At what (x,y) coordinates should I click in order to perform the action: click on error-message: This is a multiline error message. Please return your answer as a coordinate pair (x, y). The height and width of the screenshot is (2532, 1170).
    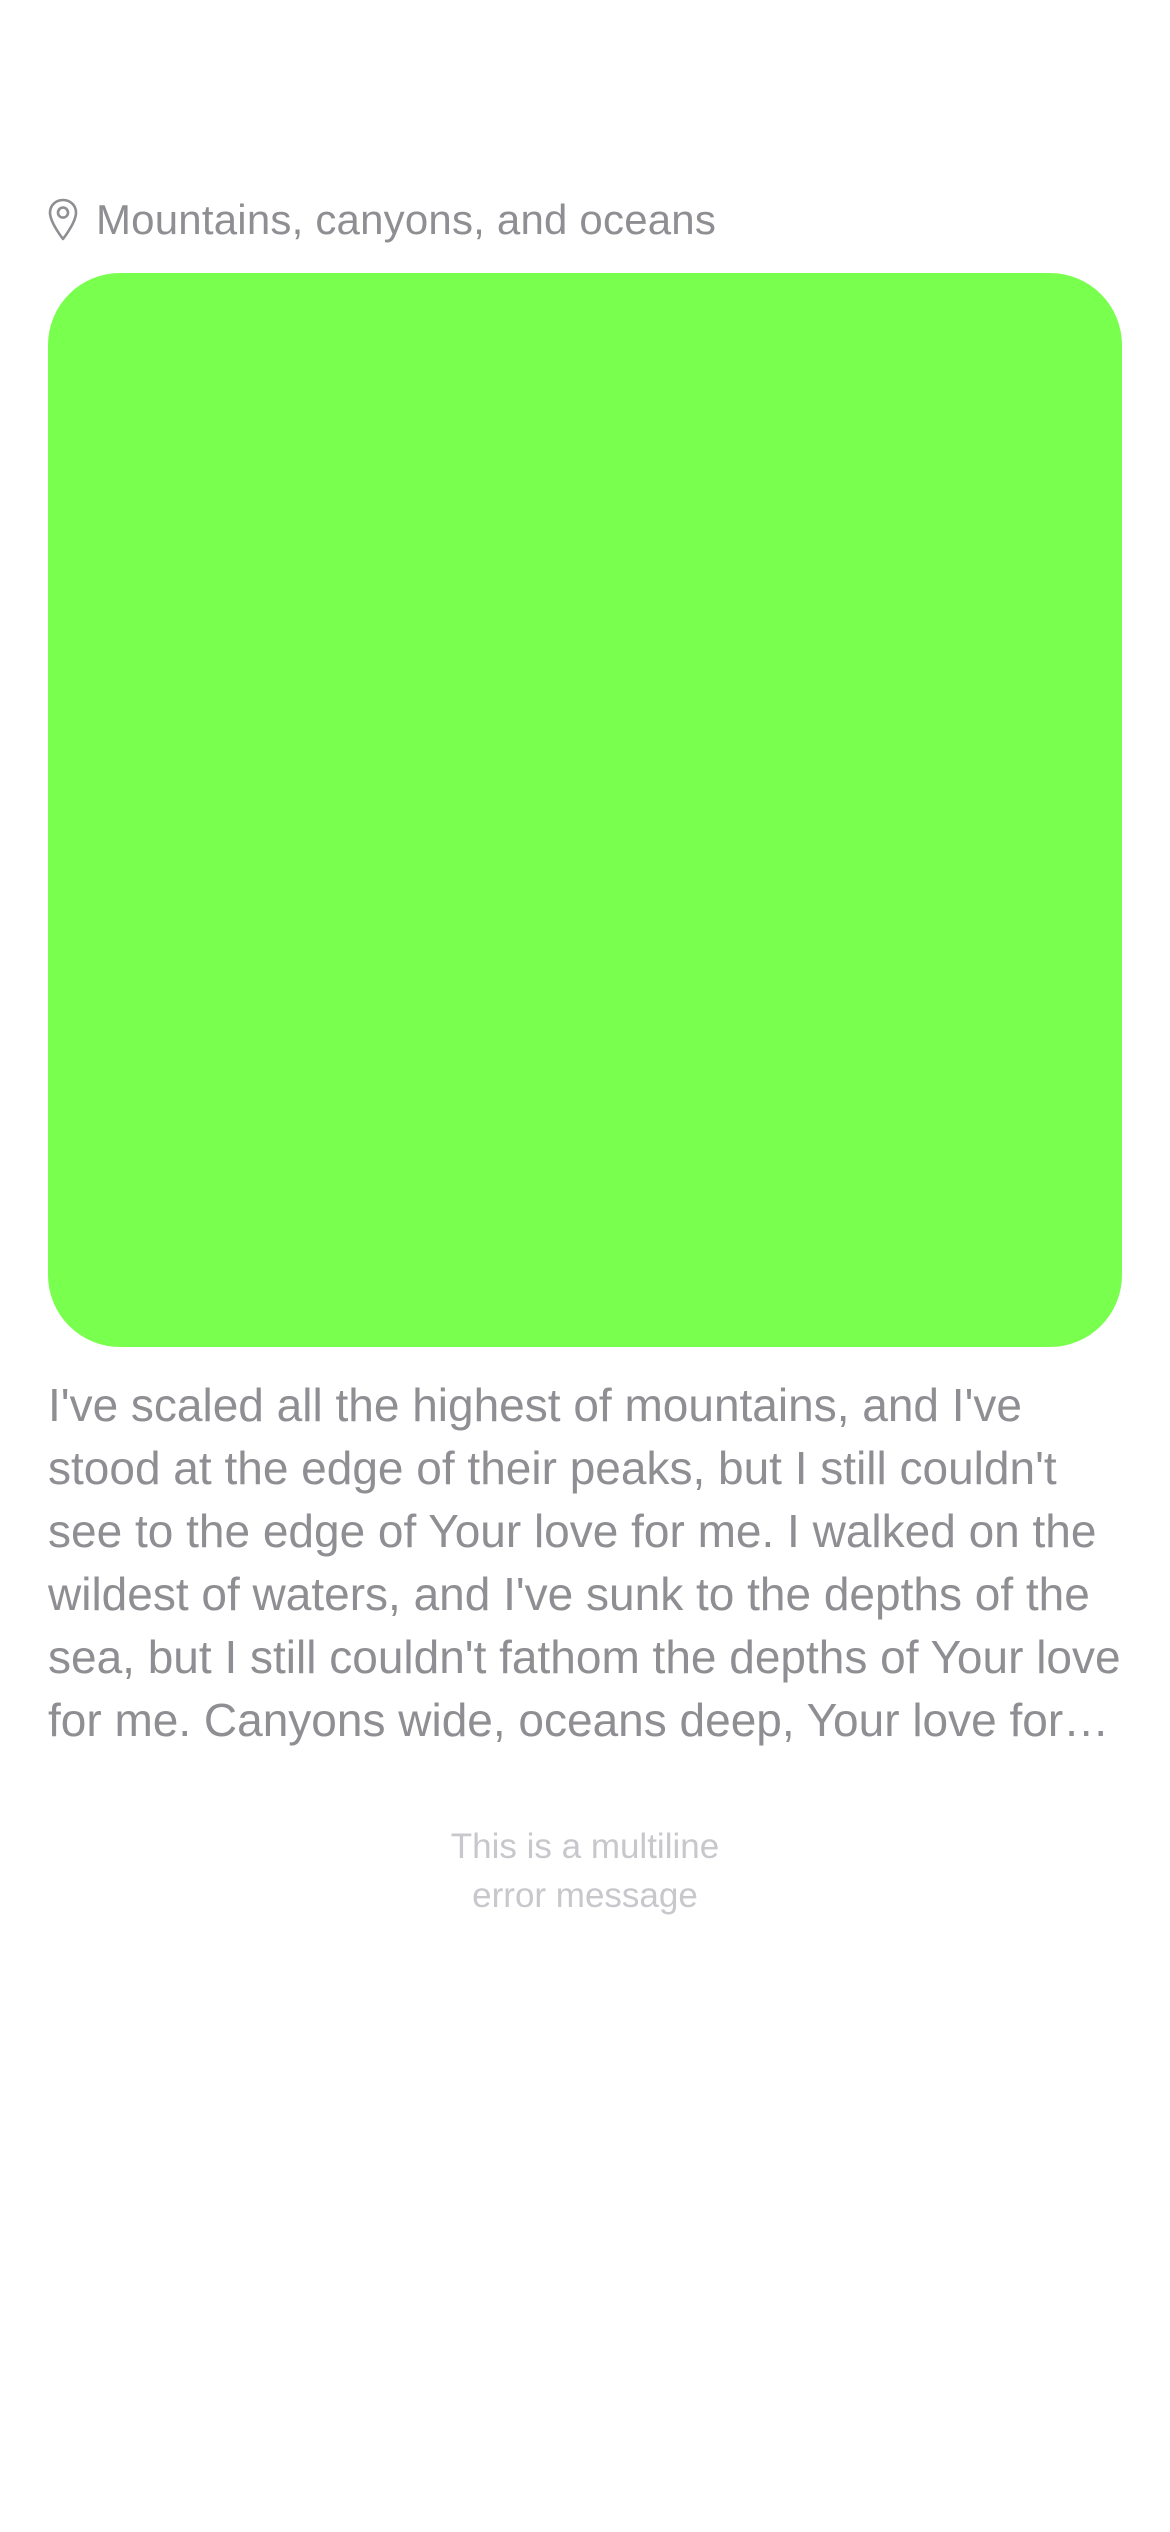
    Looking at the image, I should click on (585, 1871).